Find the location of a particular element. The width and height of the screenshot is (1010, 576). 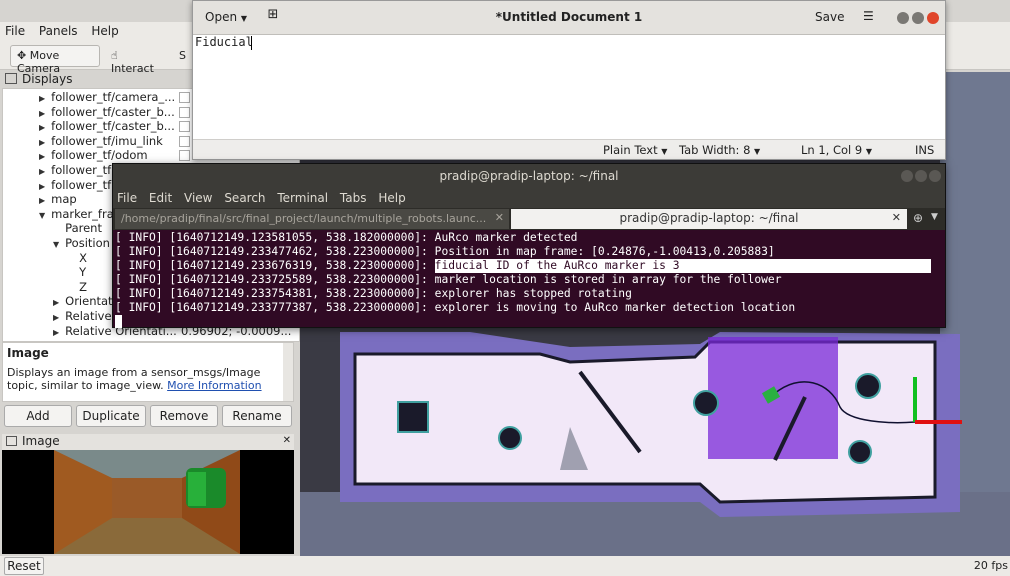

terminal-title-bar: pradip@pradip-laptop: ~/final is located at coordinates (529, 176).